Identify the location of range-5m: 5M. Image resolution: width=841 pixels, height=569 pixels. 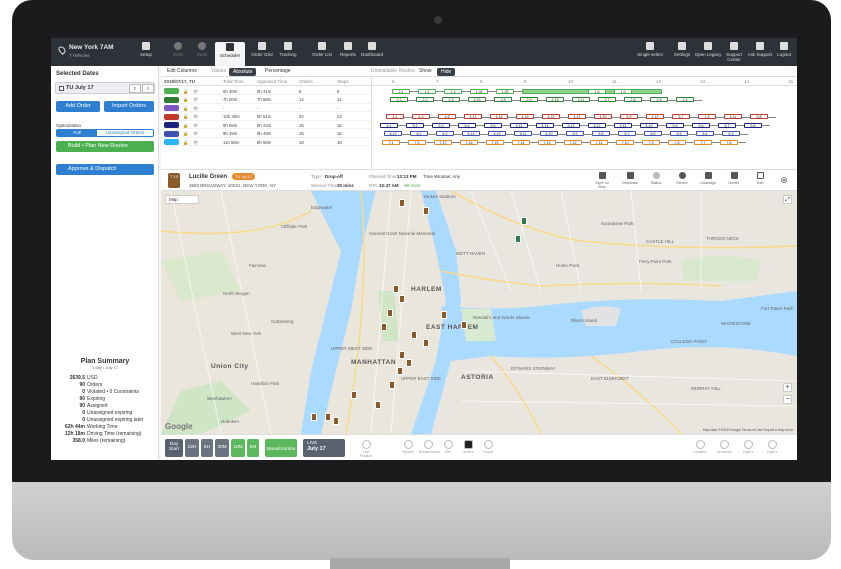
(253, 448).